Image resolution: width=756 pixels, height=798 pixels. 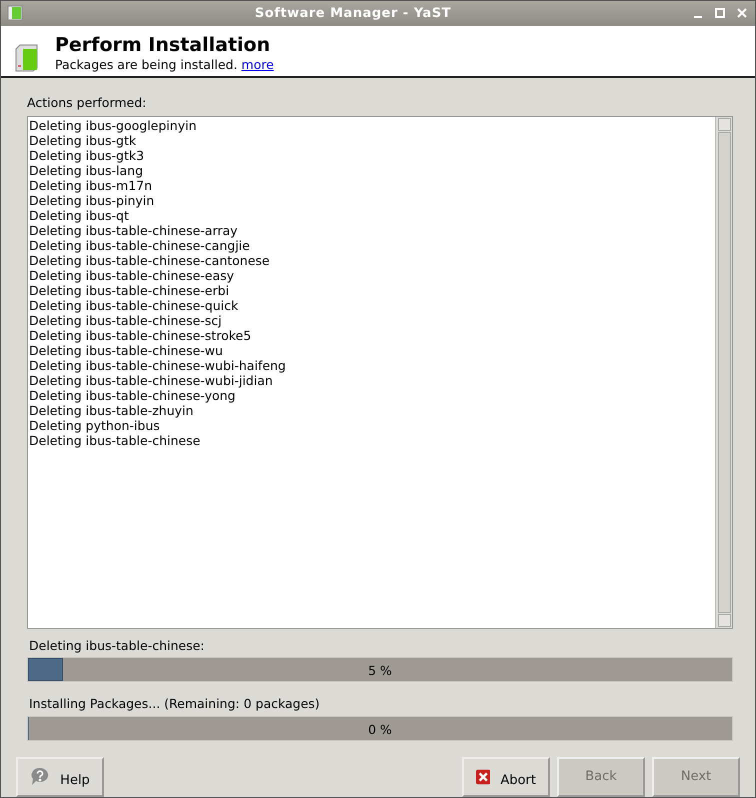 I want to click on app-icon, so click(x=15, y=13).